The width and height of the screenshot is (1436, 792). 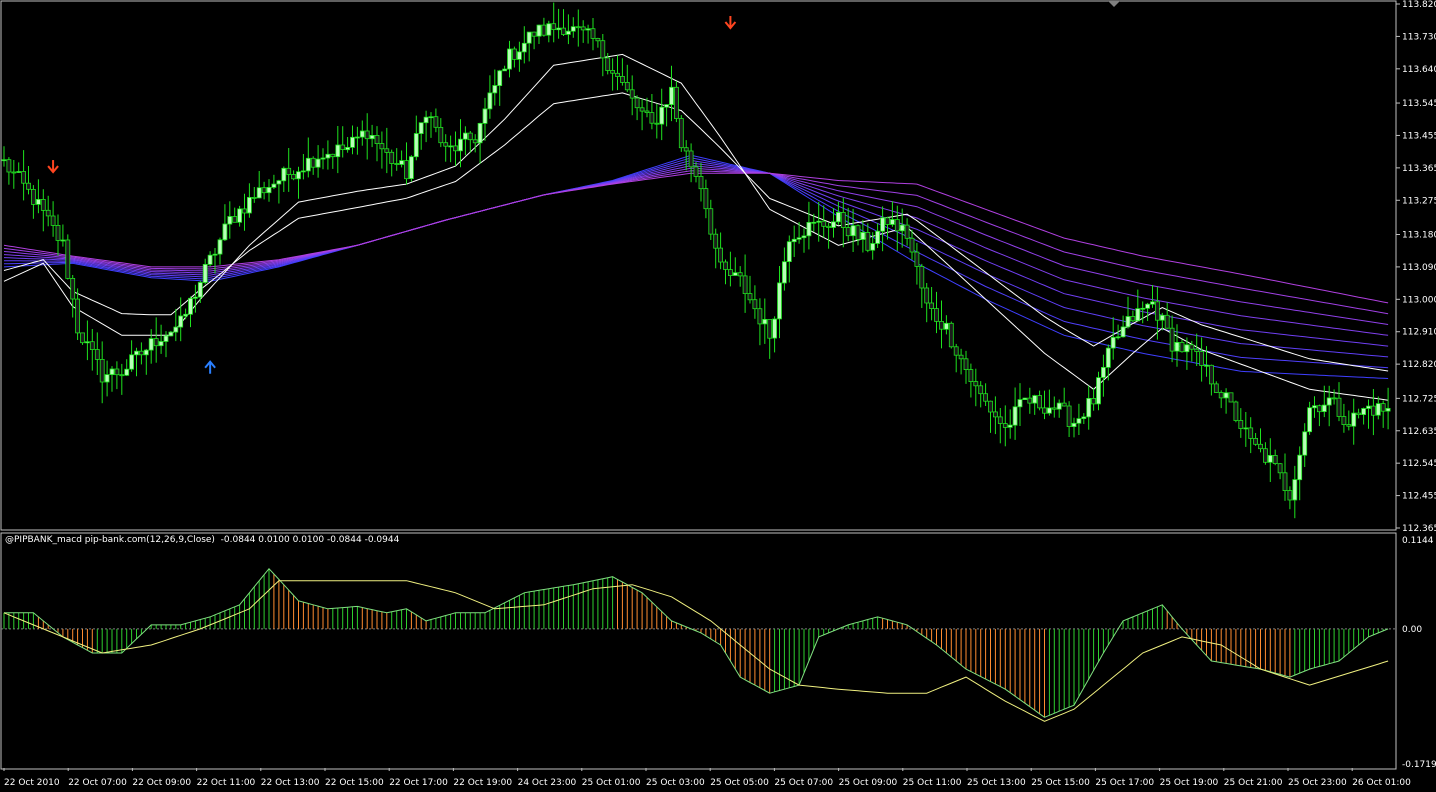 I want to click on time-tick-label: 22 Oct 17:00, so click(x=418, y=783).